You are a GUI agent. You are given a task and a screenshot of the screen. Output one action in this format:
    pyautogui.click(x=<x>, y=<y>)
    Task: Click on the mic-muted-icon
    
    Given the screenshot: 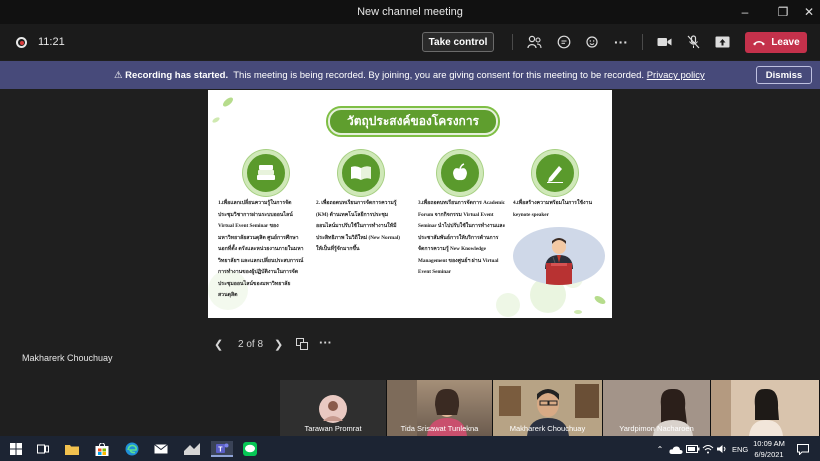 What is the action you would take?
    pyautogui.click(x=693, y=42)
    